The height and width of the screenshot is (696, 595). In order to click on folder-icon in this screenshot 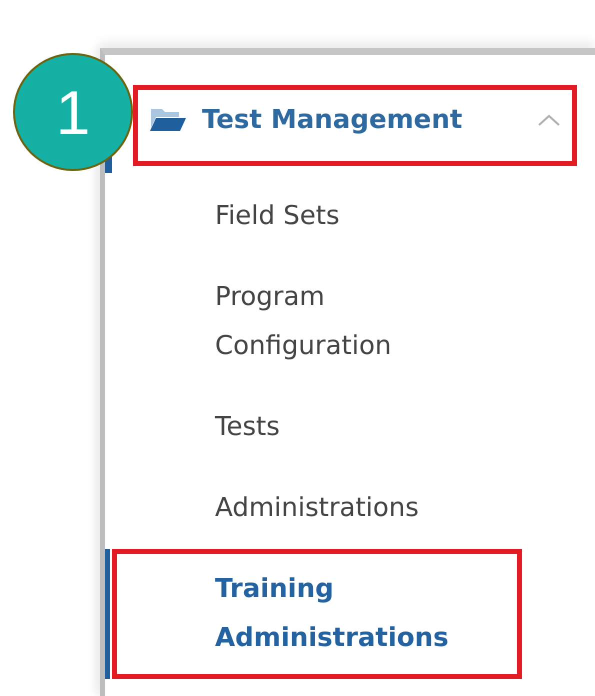, I will do `click(168, 120)`.